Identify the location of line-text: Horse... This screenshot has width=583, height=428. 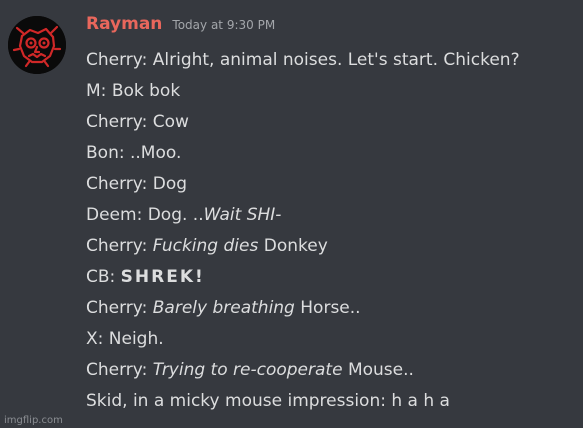
(330, 308).